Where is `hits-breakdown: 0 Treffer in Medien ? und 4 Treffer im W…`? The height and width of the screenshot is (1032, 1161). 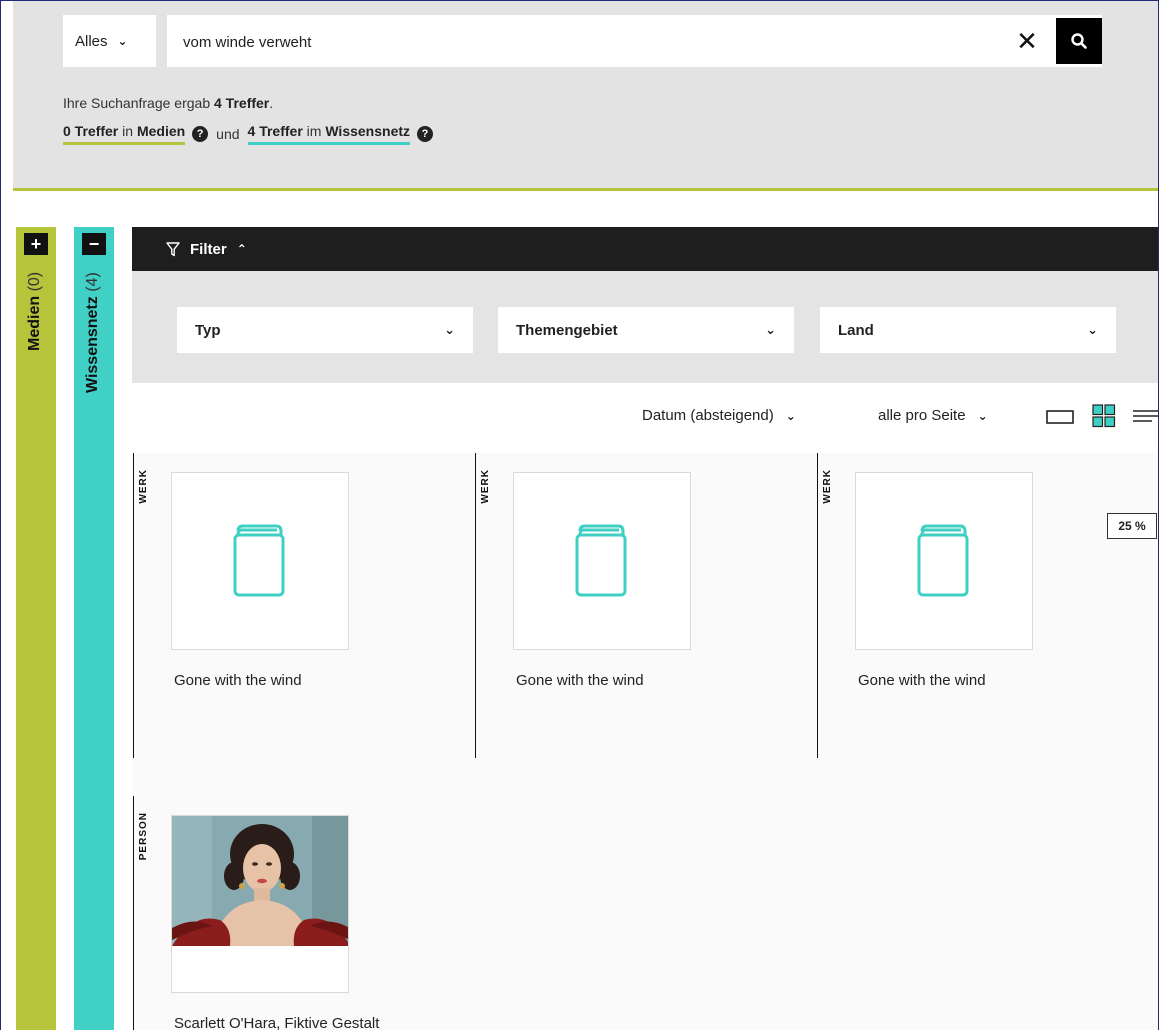 hits-breakdown: 0 Treffer in Medien ? und 4 Treffer im W… is located at coordinates (252, 134).